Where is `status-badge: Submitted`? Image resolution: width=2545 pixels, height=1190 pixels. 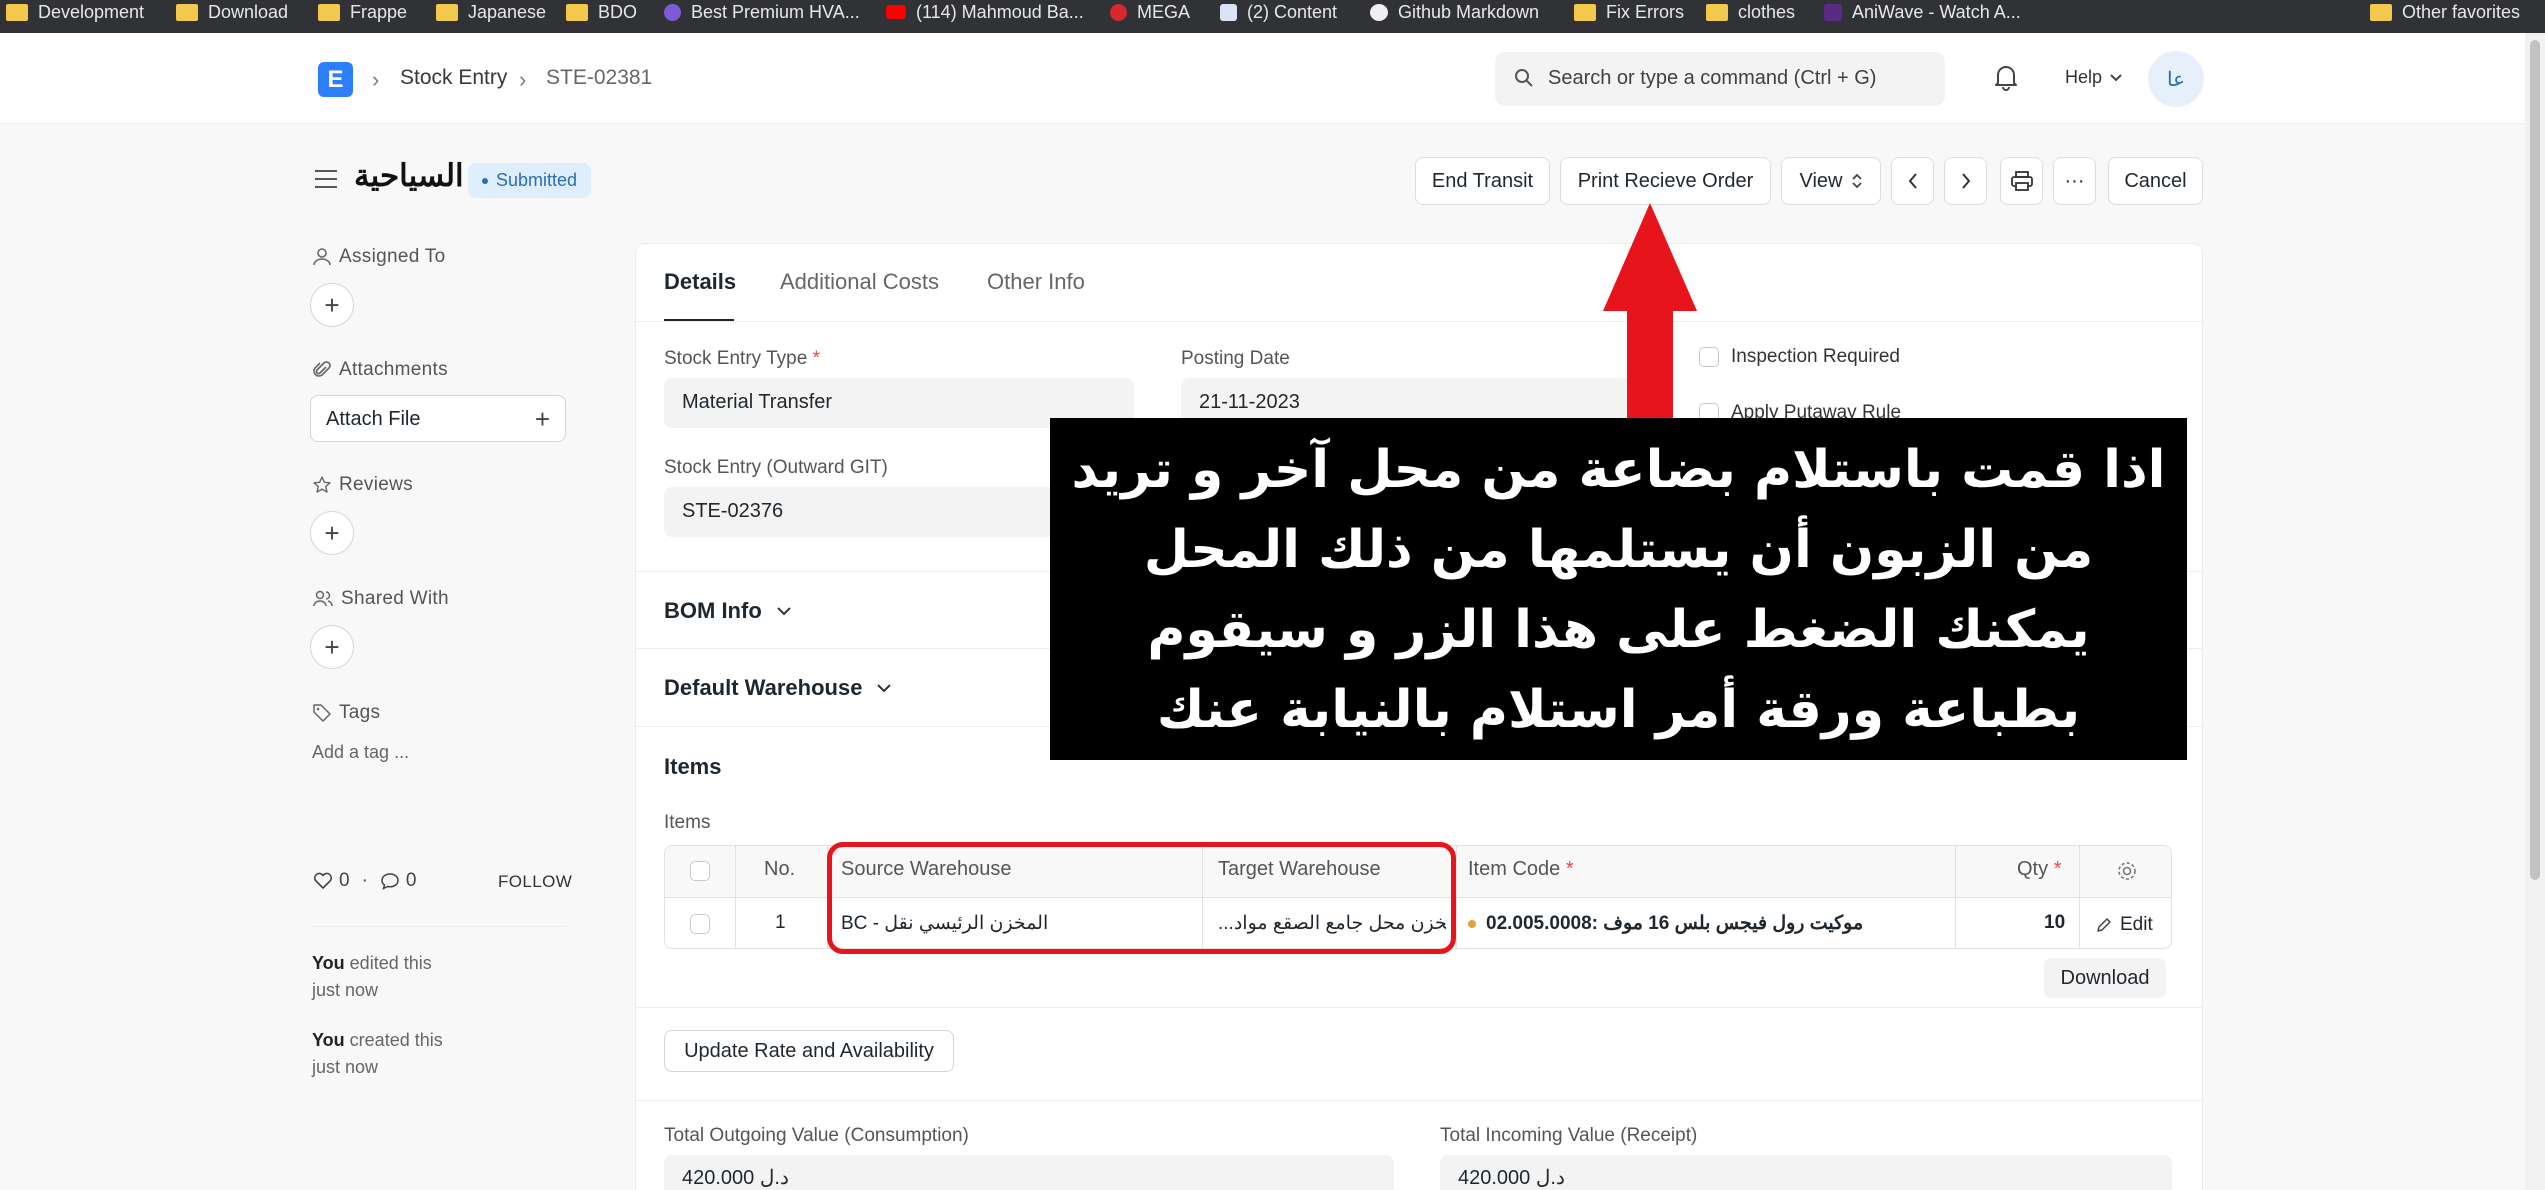
status-badge: Submitted is located at coordinates (530, 180).